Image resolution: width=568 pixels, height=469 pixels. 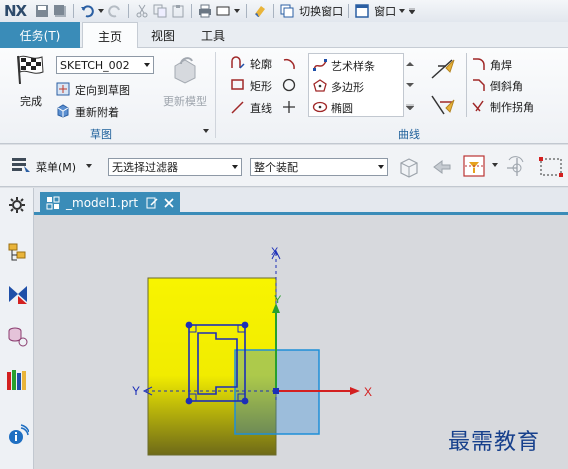 What do you see at coordinates (385, 11) in the screenshot?
I see `window-menu-label: 窗口` at bounding box center [385, 11].